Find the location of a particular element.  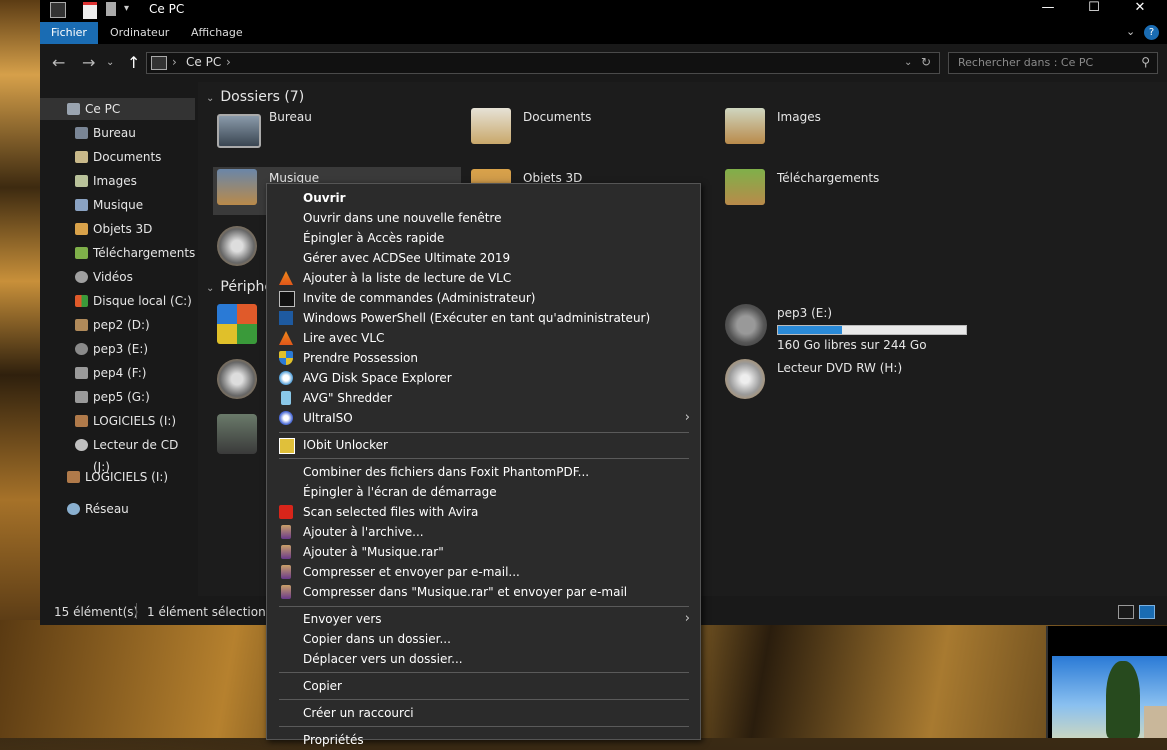

avg-disk-icon is located at coordinates (286, 378).